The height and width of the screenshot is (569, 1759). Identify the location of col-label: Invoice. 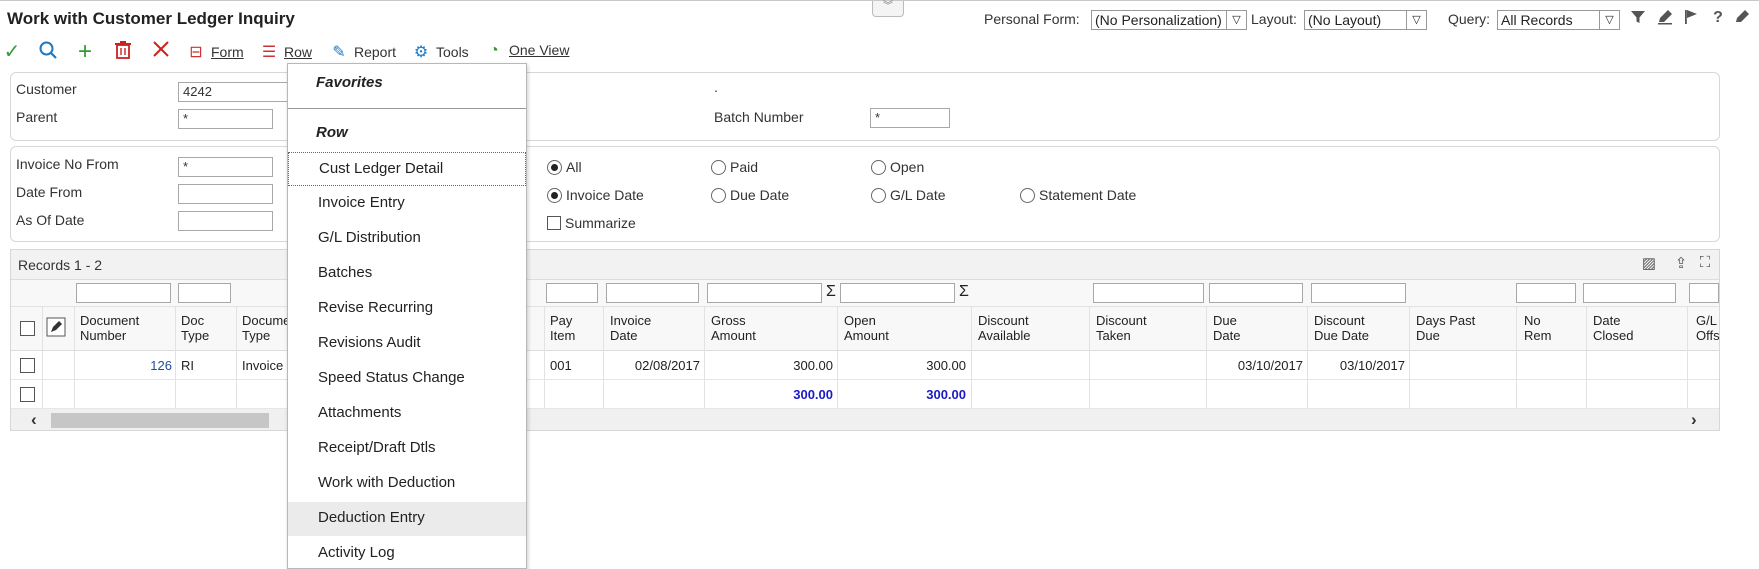
(631, 320).